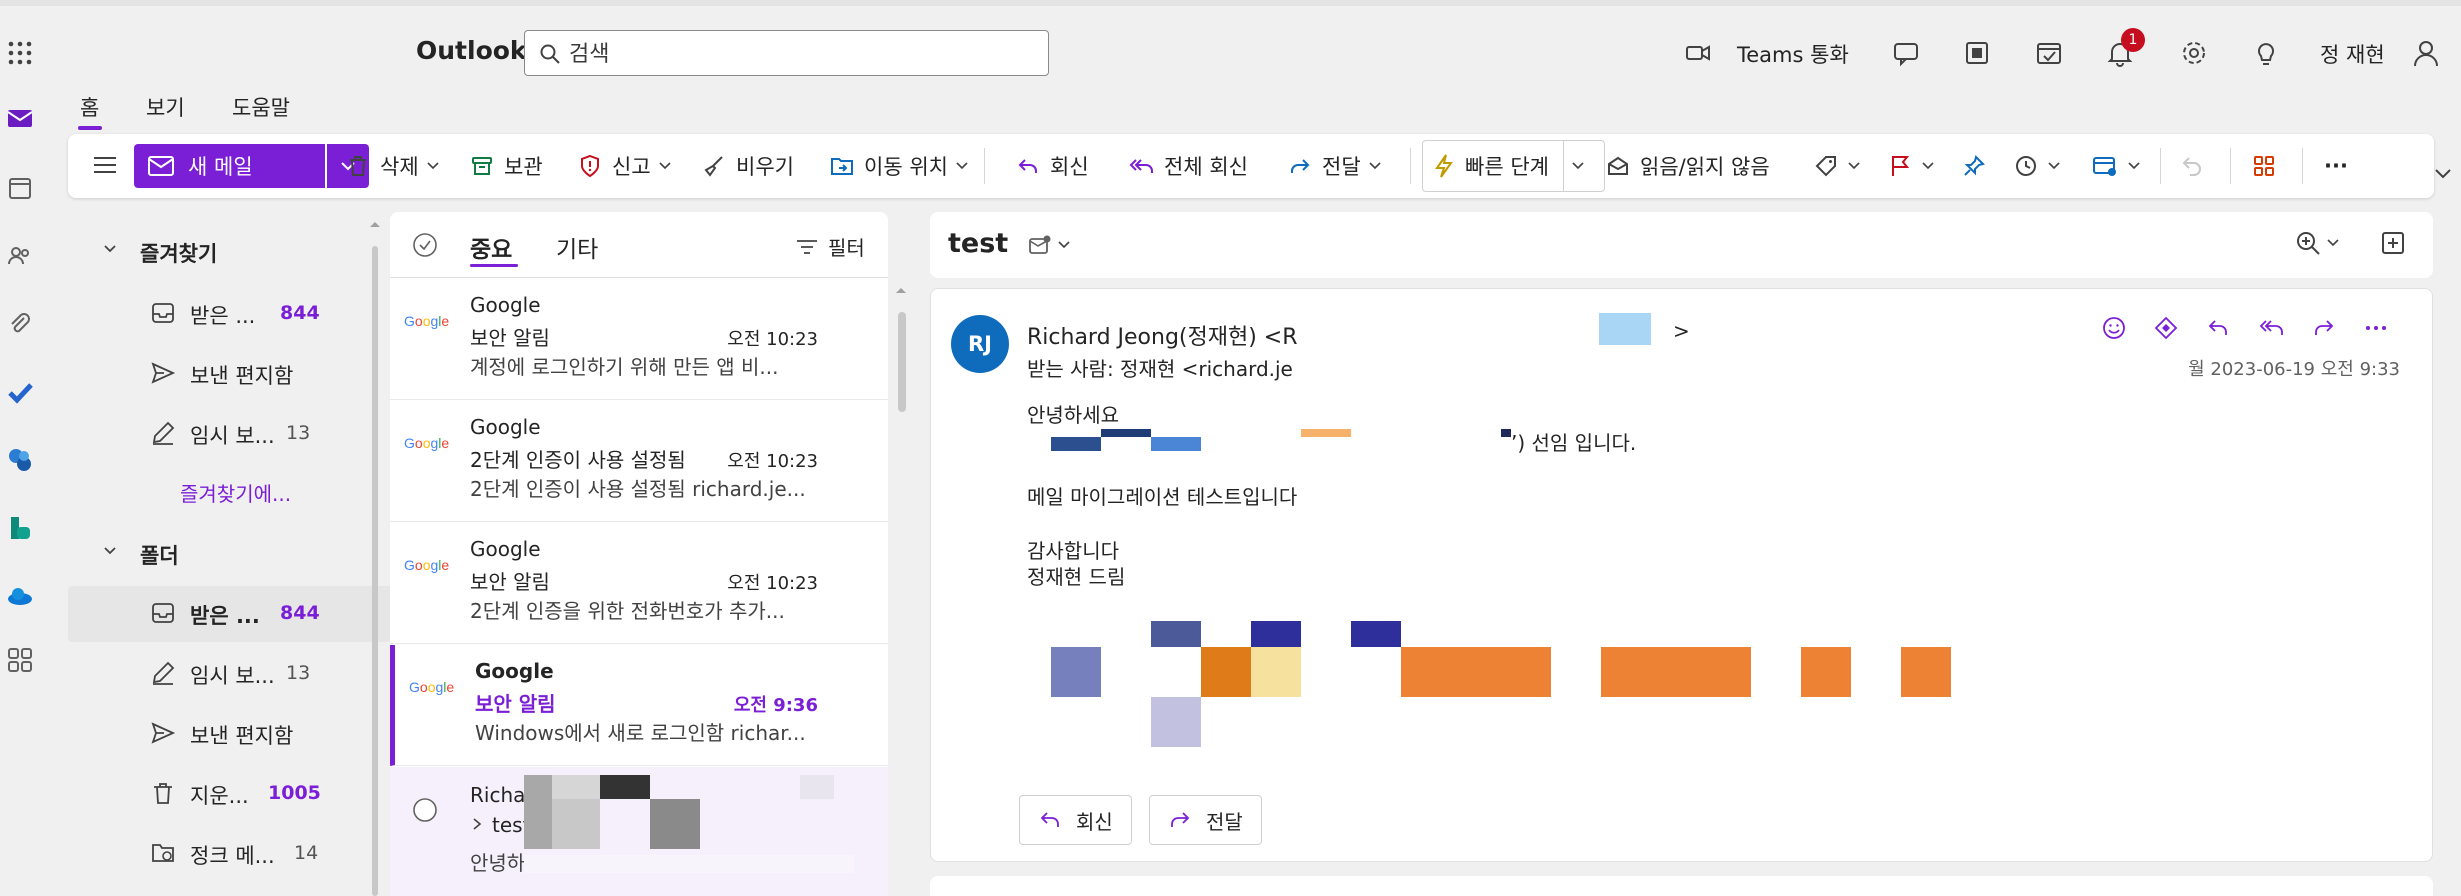 The width and height of the screenshot is (2461, 896). I want to click on new-mail-button: 새 메일, so click(229, 166).